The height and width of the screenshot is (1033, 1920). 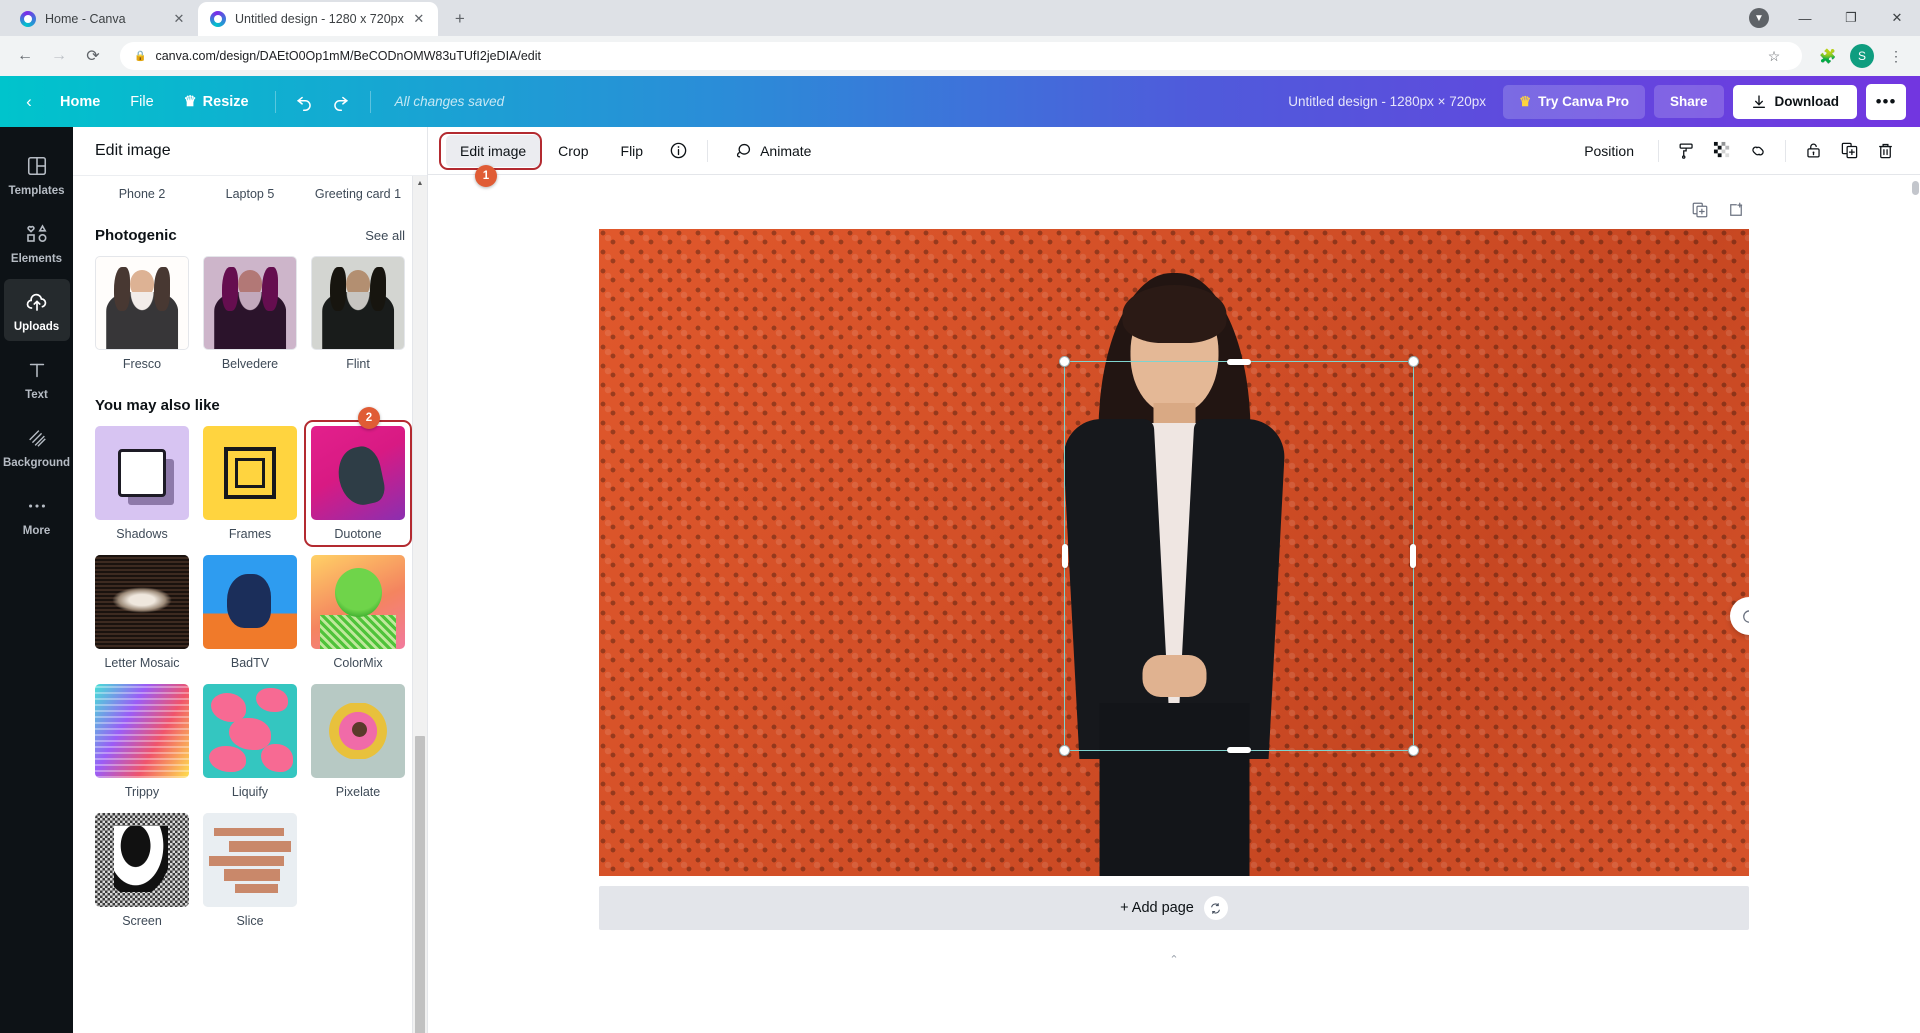 What do you see at coordinates (1805, 18) in the screenshot?
I see `window-minimize-button: —` at bounding box center [1805, 18].